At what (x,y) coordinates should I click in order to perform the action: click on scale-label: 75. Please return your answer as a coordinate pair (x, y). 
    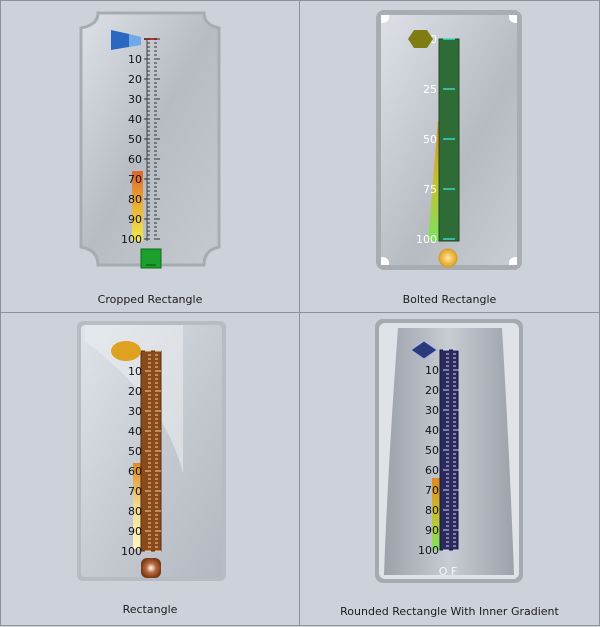
    Looking at the image, I should click on (430, 189).